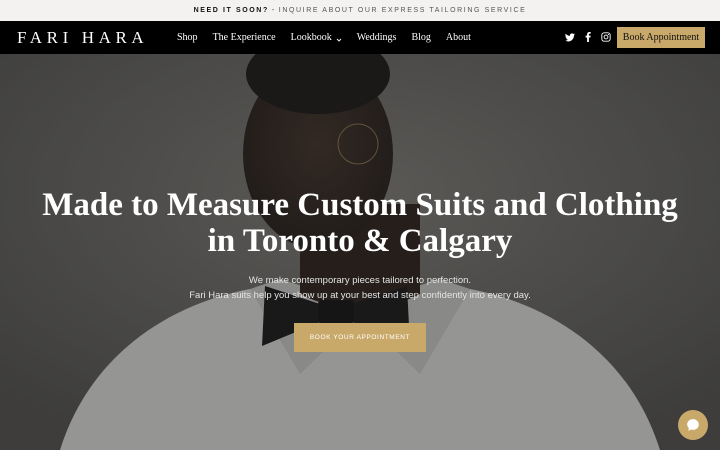 The image size is (720, 450). What do you see at coordinates (231, 10) in the screenshot?
I see `announcement-bold: NEED IT SOON?` at bounding box center [231, 10].